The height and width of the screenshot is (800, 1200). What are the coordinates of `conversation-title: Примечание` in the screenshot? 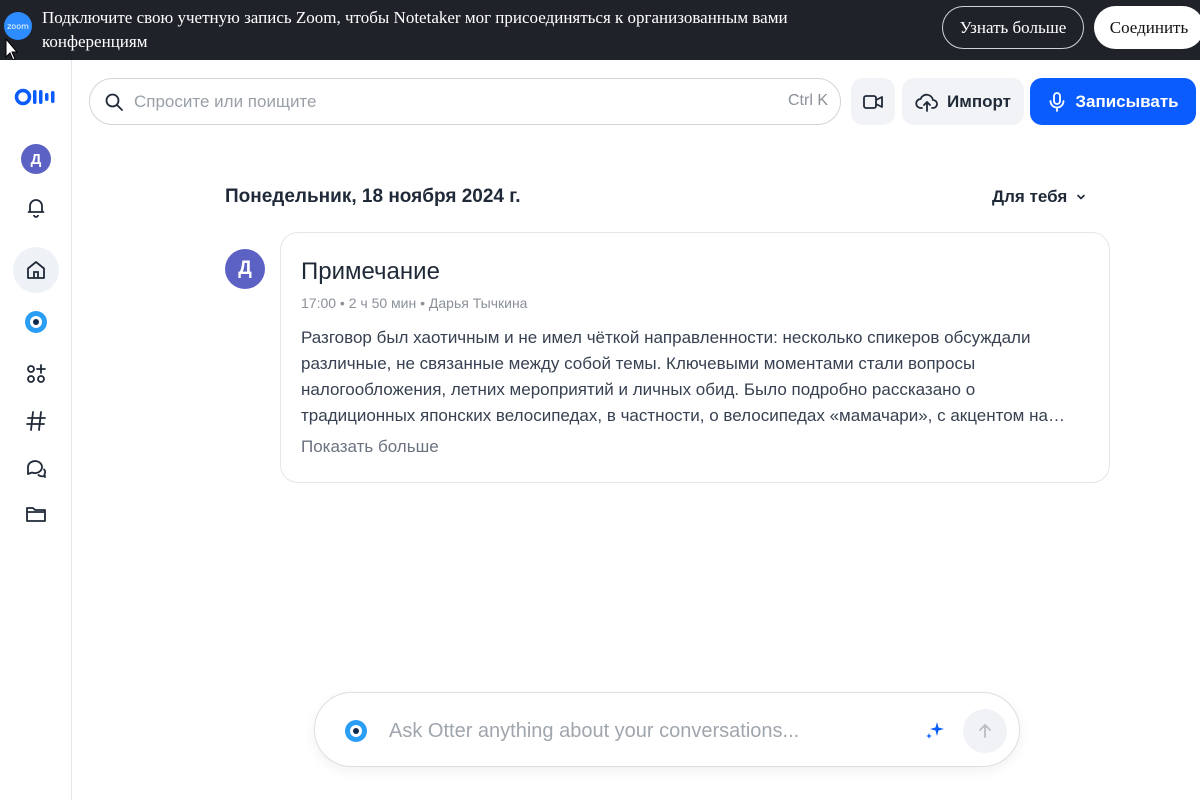 It's located at (370, 272).